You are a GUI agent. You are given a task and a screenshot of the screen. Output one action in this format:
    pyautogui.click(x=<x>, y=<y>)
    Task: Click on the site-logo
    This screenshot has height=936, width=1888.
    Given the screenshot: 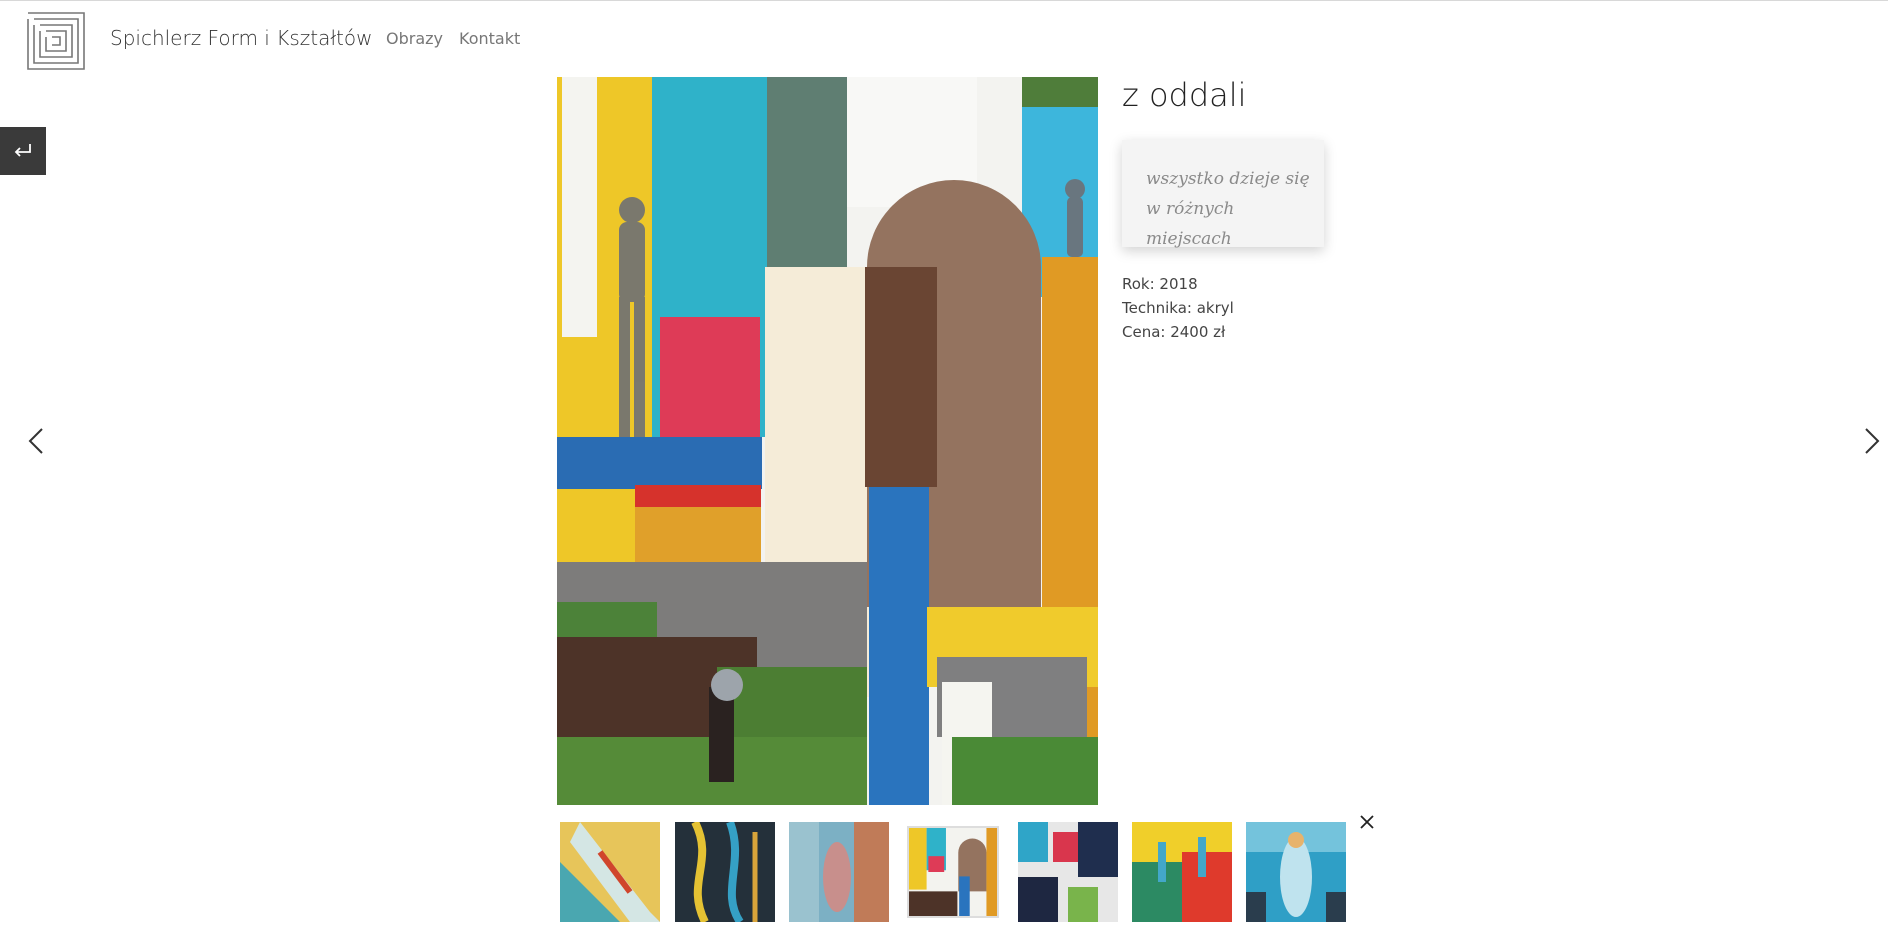 What is the action you would take?
    pyautogui.click(x=56, y=41)
    